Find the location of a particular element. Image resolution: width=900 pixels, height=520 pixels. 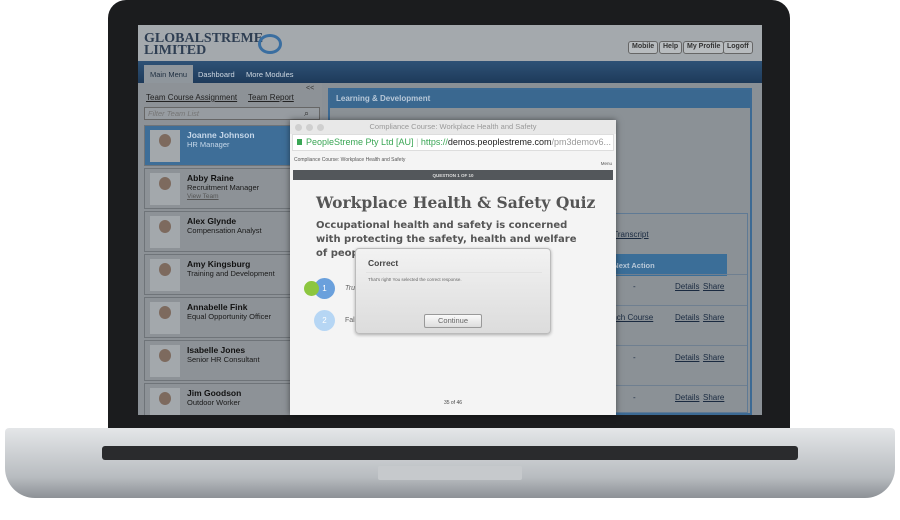

maximize-window-button is located at coordinates (320, 127).